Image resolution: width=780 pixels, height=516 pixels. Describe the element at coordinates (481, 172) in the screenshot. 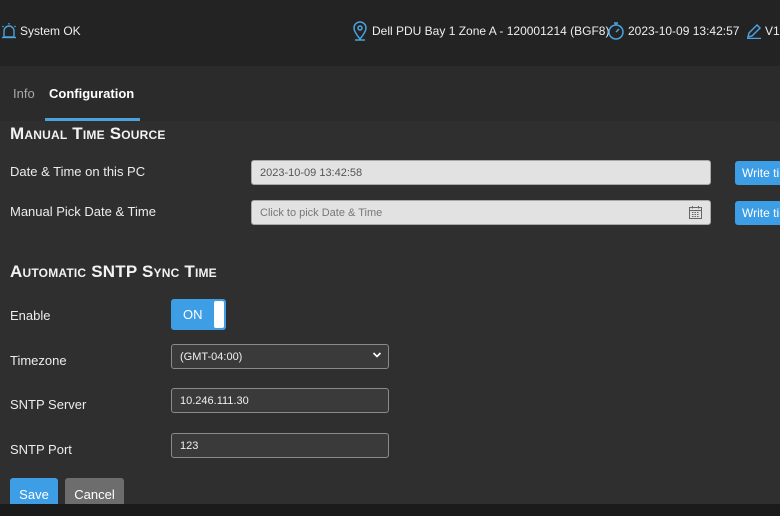

I see `pc-time-field: 2023-10-09 13:42:58` at that location.